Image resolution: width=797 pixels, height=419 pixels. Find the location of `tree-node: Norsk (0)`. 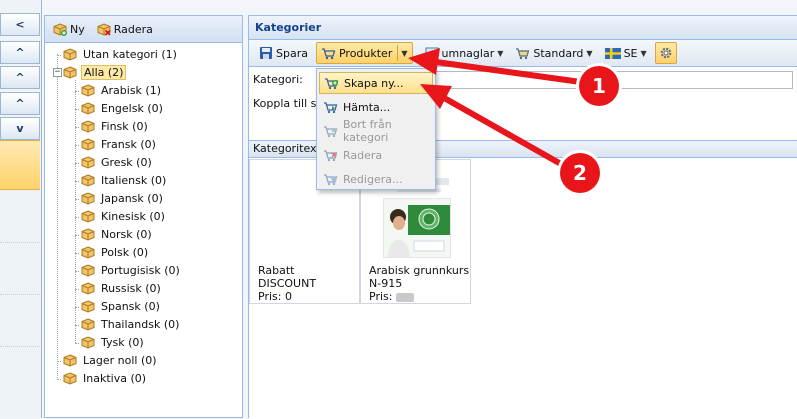

tree-node: Norsk (0) is located at coordinates (117, 234).